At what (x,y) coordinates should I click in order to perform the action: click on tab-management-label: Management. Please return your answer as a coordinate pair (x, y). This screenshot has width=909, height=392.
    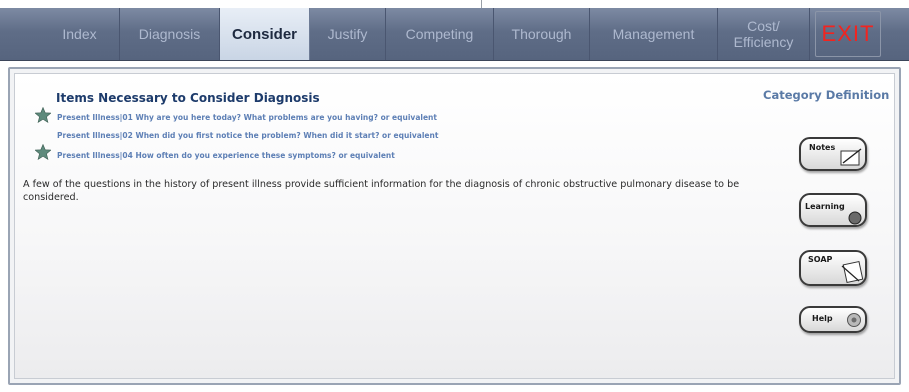
    Looking at the image, I should click on (653, 34).